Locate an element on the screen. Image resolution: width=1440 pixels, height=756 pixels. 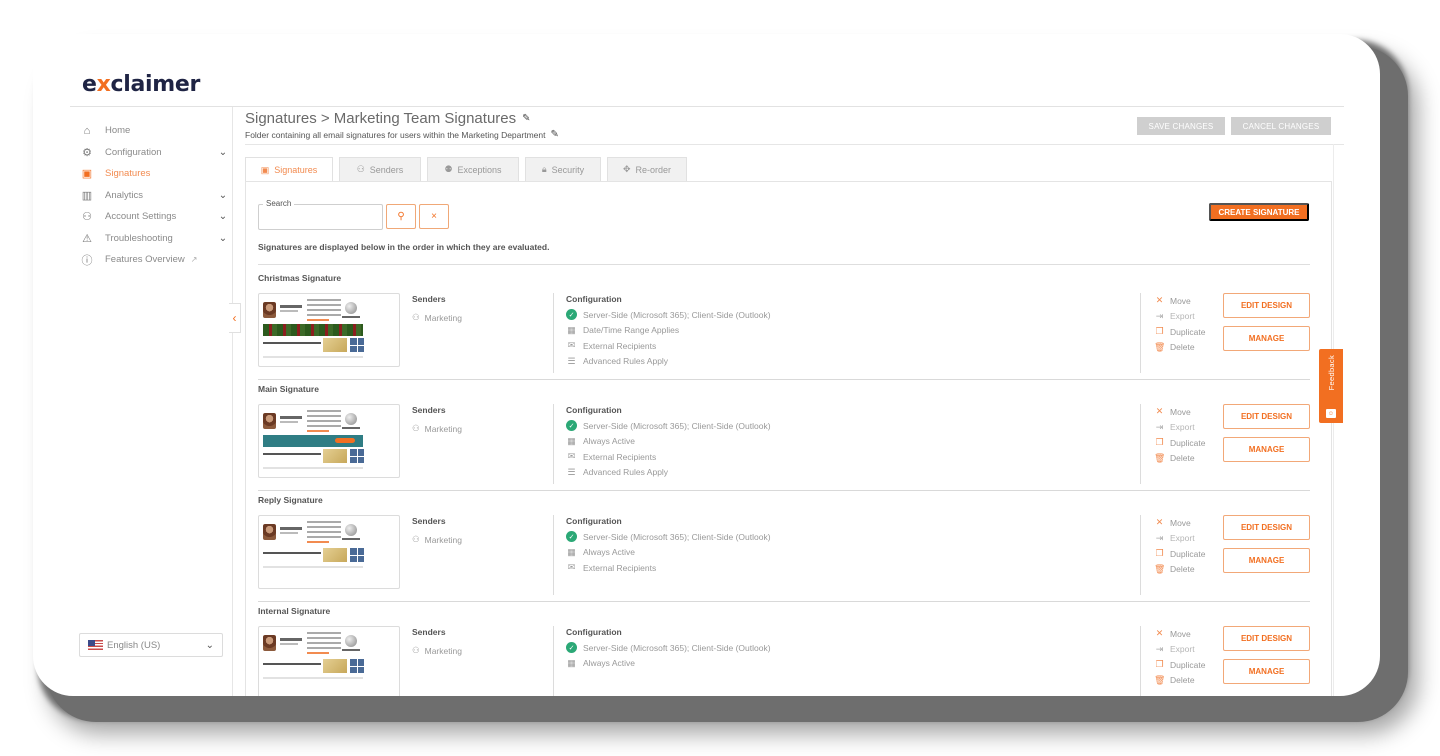
sidebar-item-features-overview: ⓘ Features Overview ↗ is located at coordinates (154, 260).